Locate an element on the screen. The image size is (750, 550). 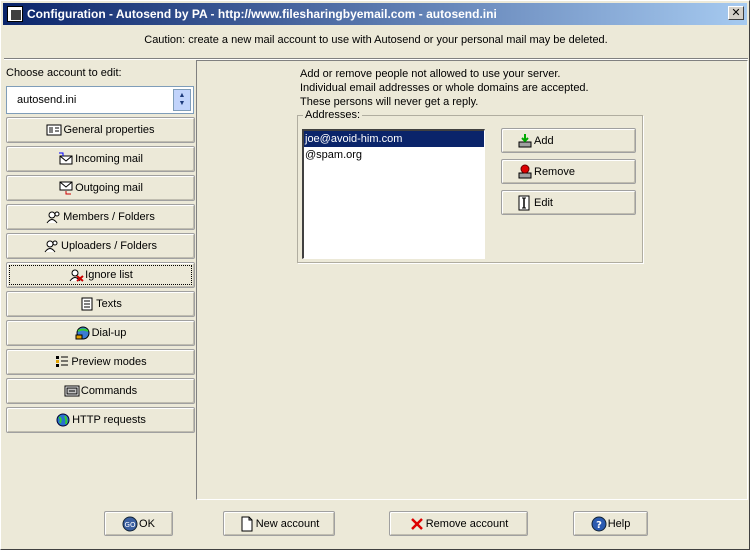
sidebar-item-label: Outgoing mail is located at coordinates (109, 188).